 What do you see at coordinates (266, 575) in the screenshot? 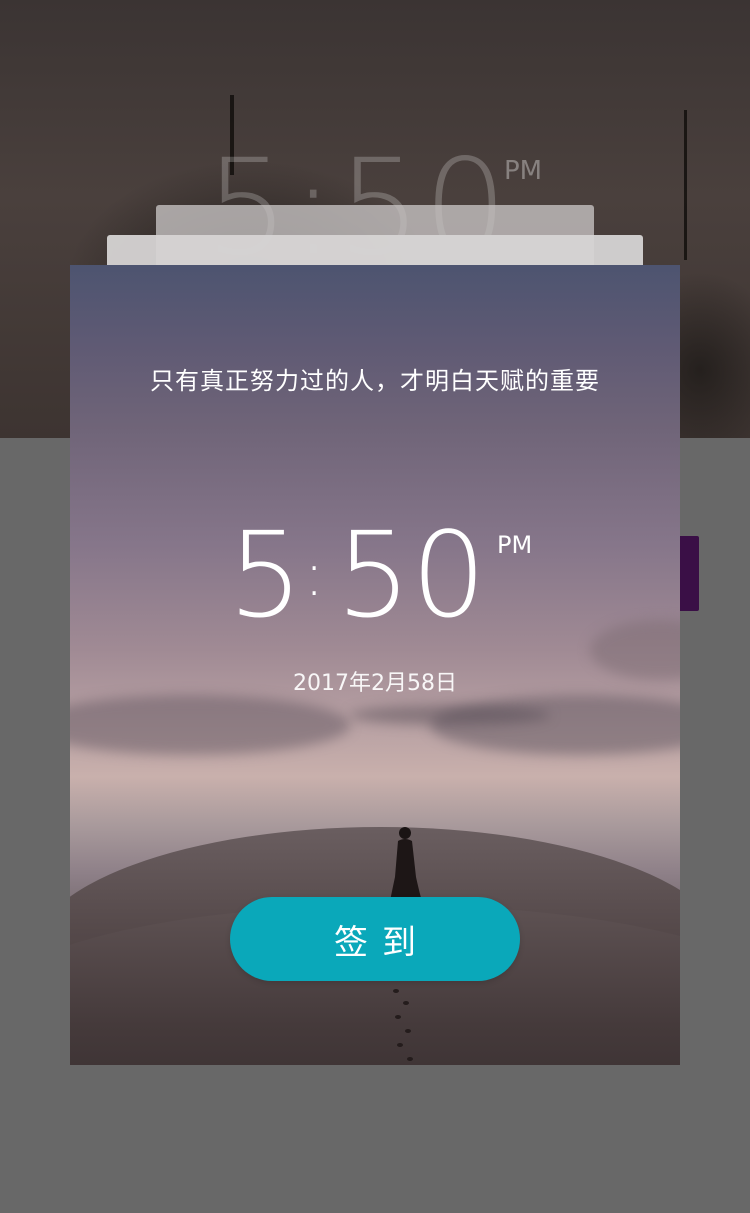
I see `clock-hour: 5` at bounding box center [266, 575].